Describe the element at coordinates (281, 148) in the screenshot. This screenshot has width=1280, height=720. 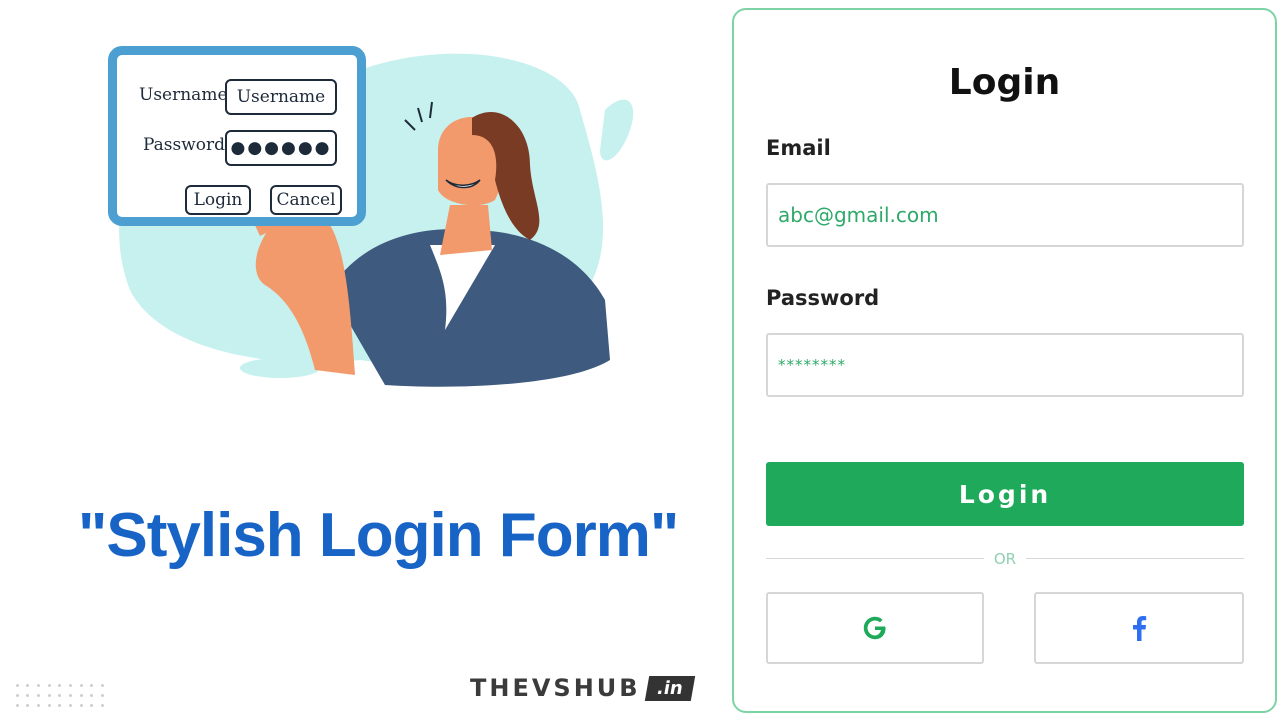
I see `mini-password-field: ●●●●●●` at that location.